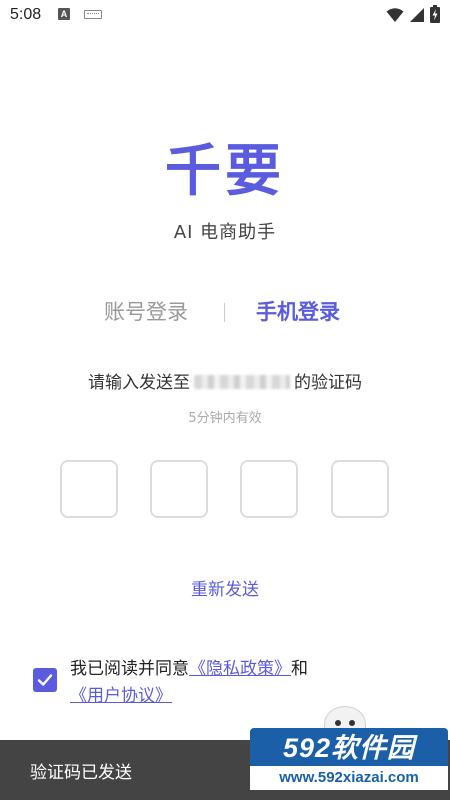 This screenshot has height=800, width=450. Describe the element at coordinates (298, 312) in the screenshot. I see `tab-phone-login: 手机登录` at that location.